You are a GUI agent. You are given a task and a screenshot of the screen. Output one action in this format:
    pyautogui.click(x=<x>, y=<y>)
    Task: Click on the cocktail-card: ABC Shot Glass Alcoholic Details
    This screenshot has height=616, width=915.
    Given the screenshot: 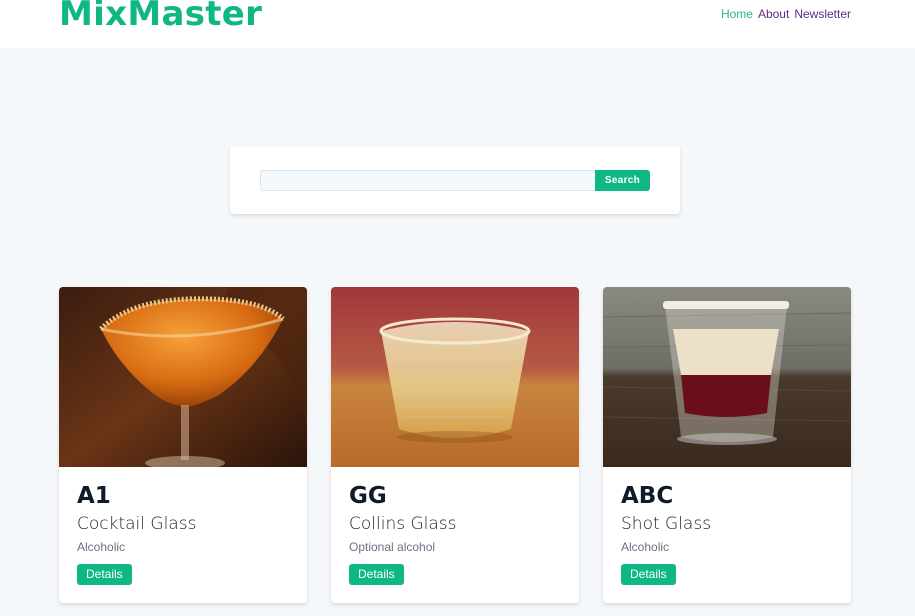 What is the action you would take?
    pyautogui.click(x=727, y=445)
    